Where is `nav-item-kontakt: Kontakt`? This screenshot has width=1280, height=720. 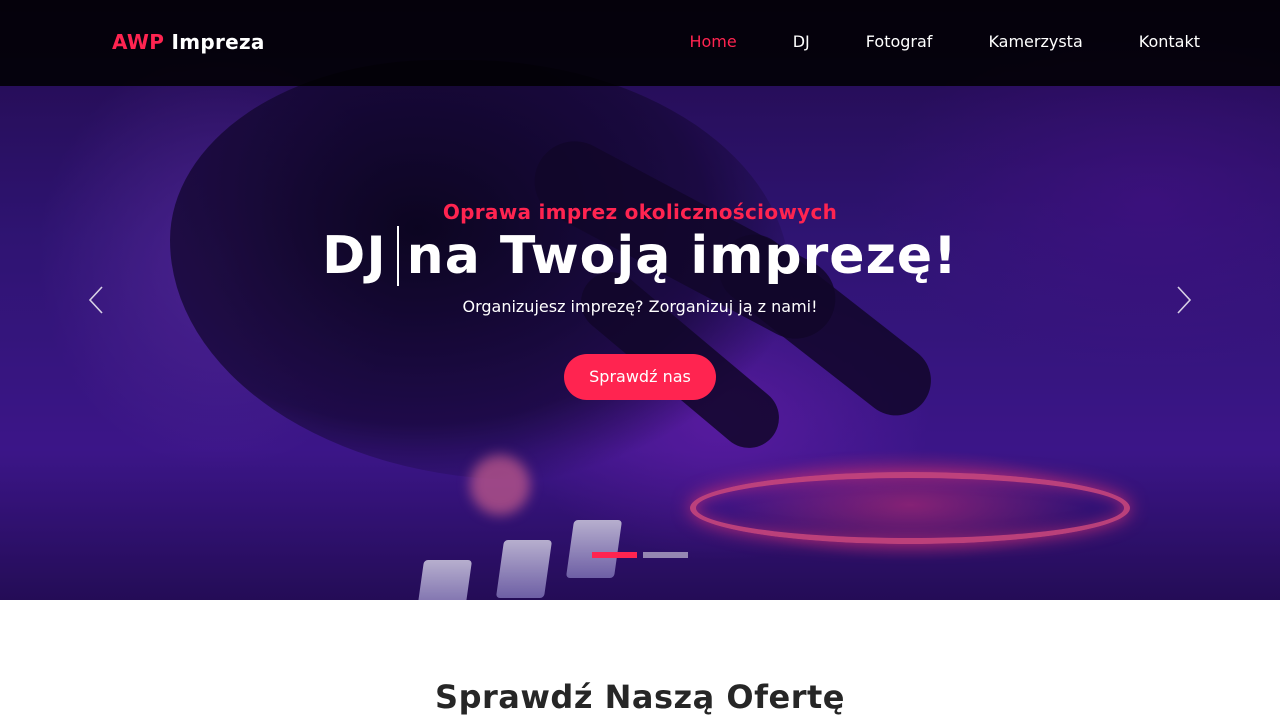
nav-item-kontakt: Kontakt is located at coordinates (1169, 41).